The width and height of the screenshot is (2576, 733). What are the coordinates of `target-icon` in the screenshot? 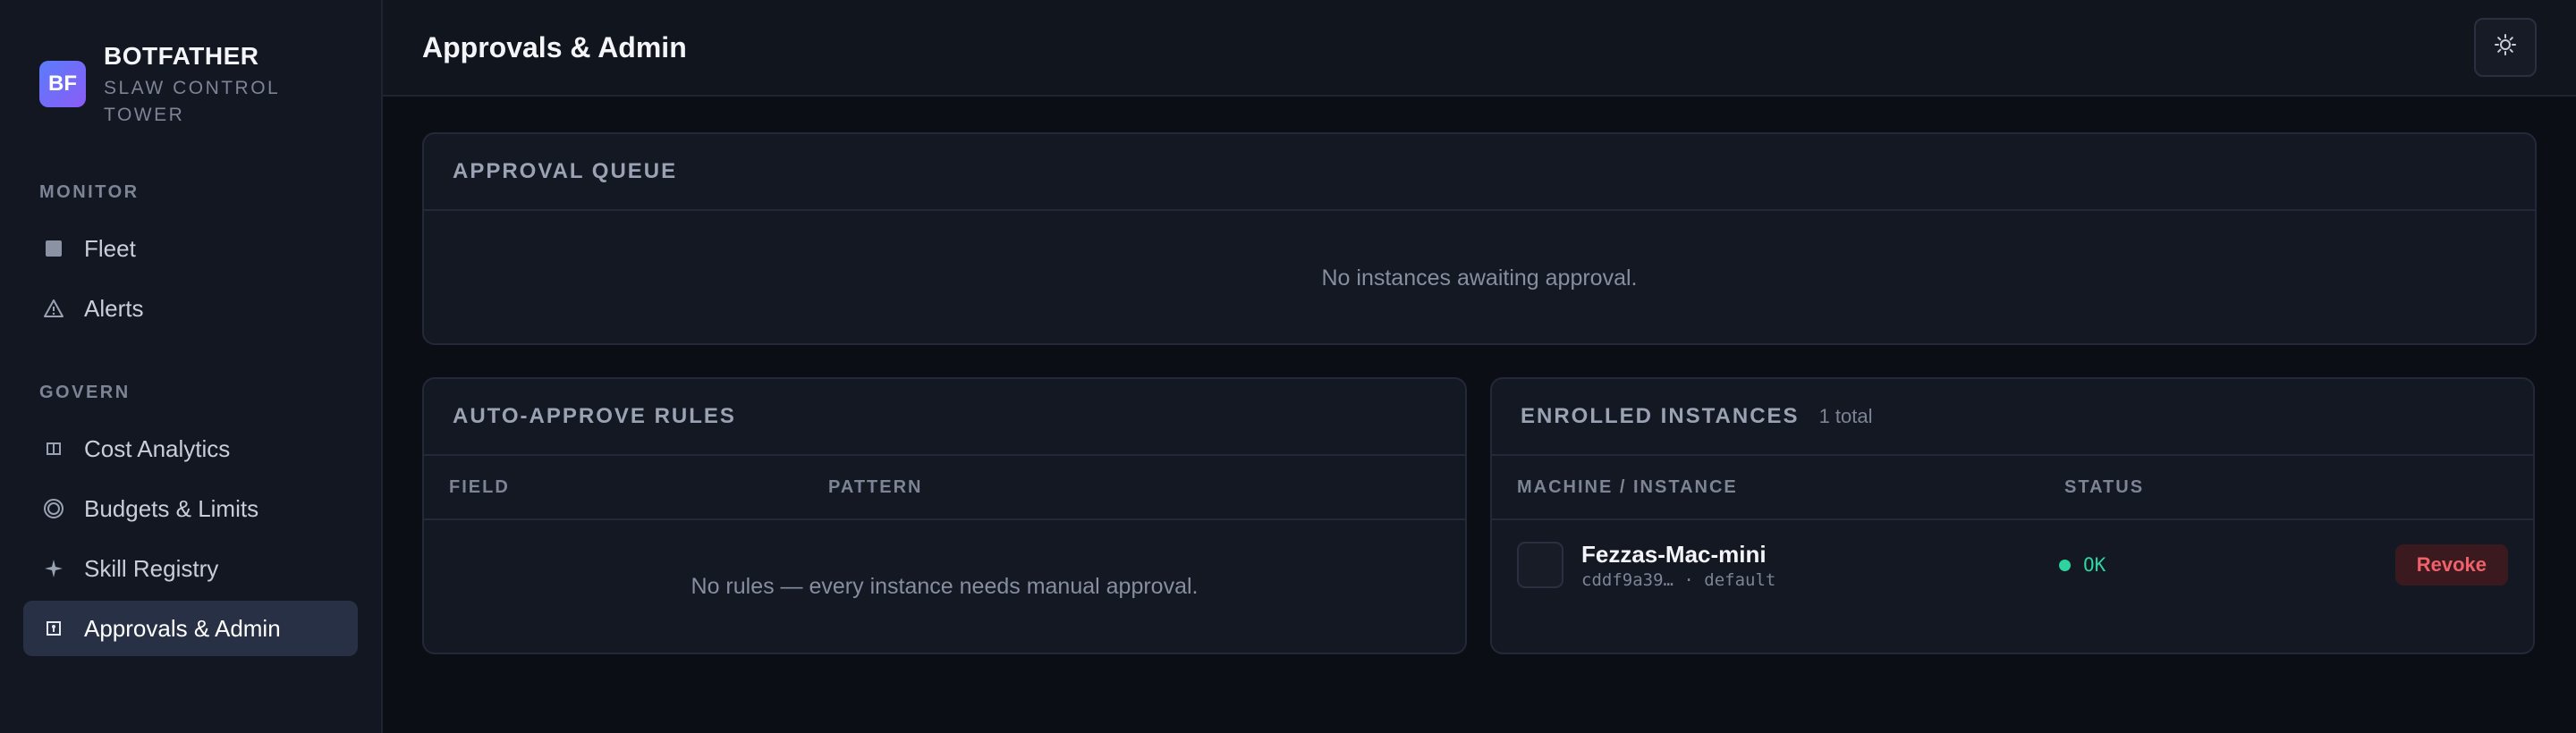 It's located at (53, 508).